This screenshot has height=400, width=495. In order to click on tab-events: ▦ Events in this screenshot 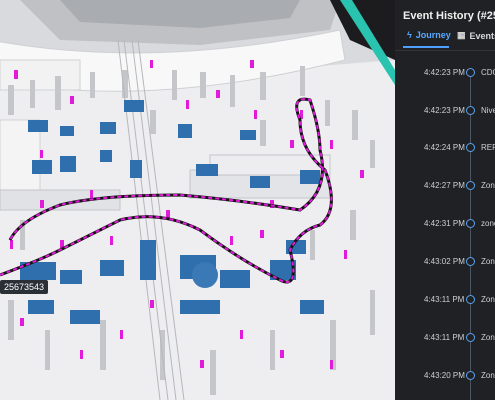, I will do `click(476, 35)`.